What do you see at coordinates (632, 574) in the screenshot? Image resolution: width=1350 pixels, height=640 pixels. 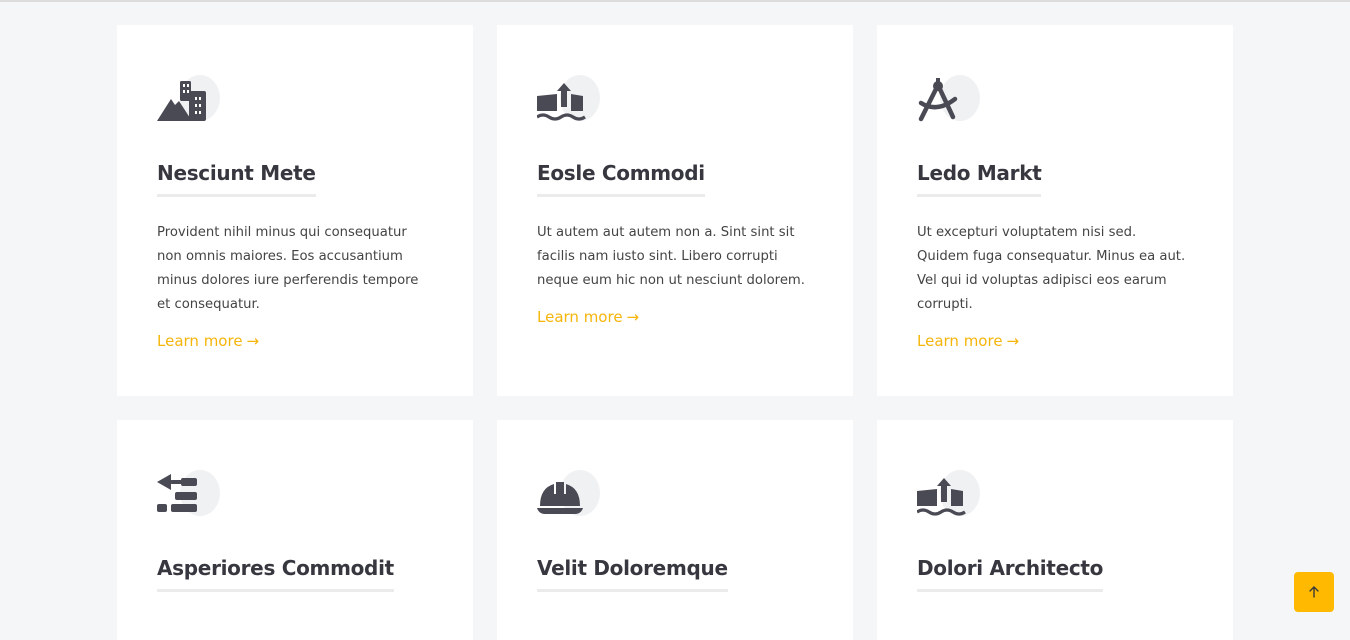 I see `service-title: Velit Doloremque` at bounding box center [632, 574].